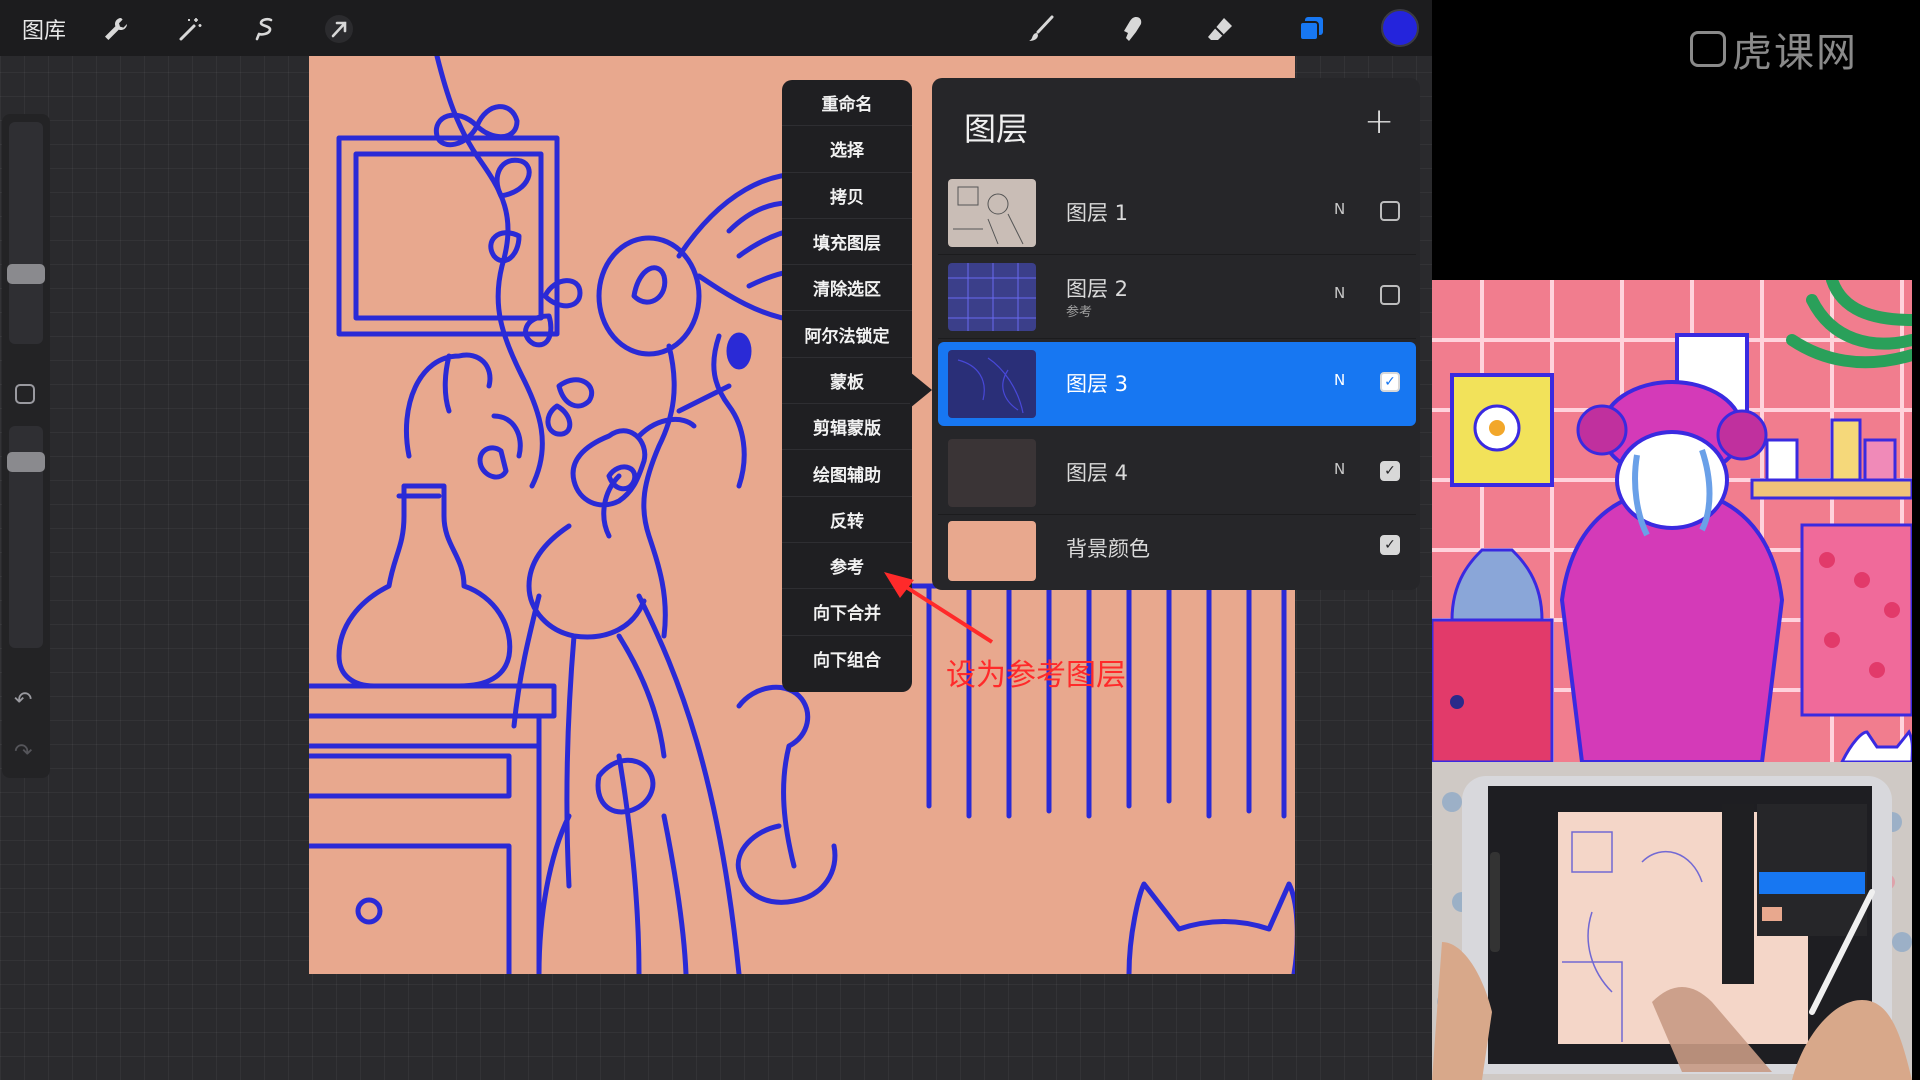 This screenshot has height=1080, width=1920. I want to click on top-toolbar: 图库, so click(716, 28).